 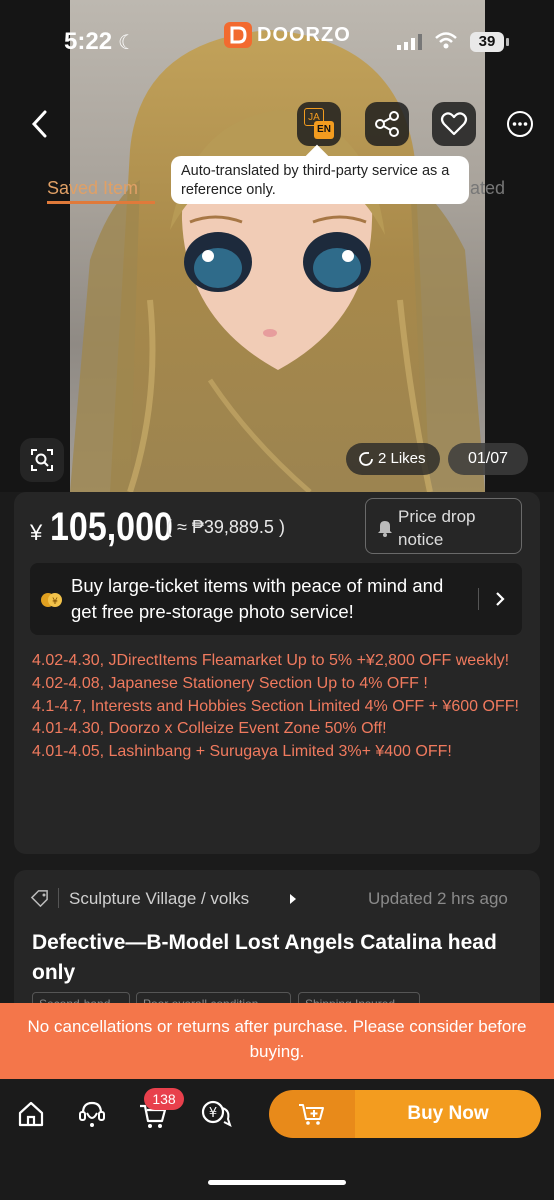 I want to click on chevron-right-icon, so click(x=500, y=599).